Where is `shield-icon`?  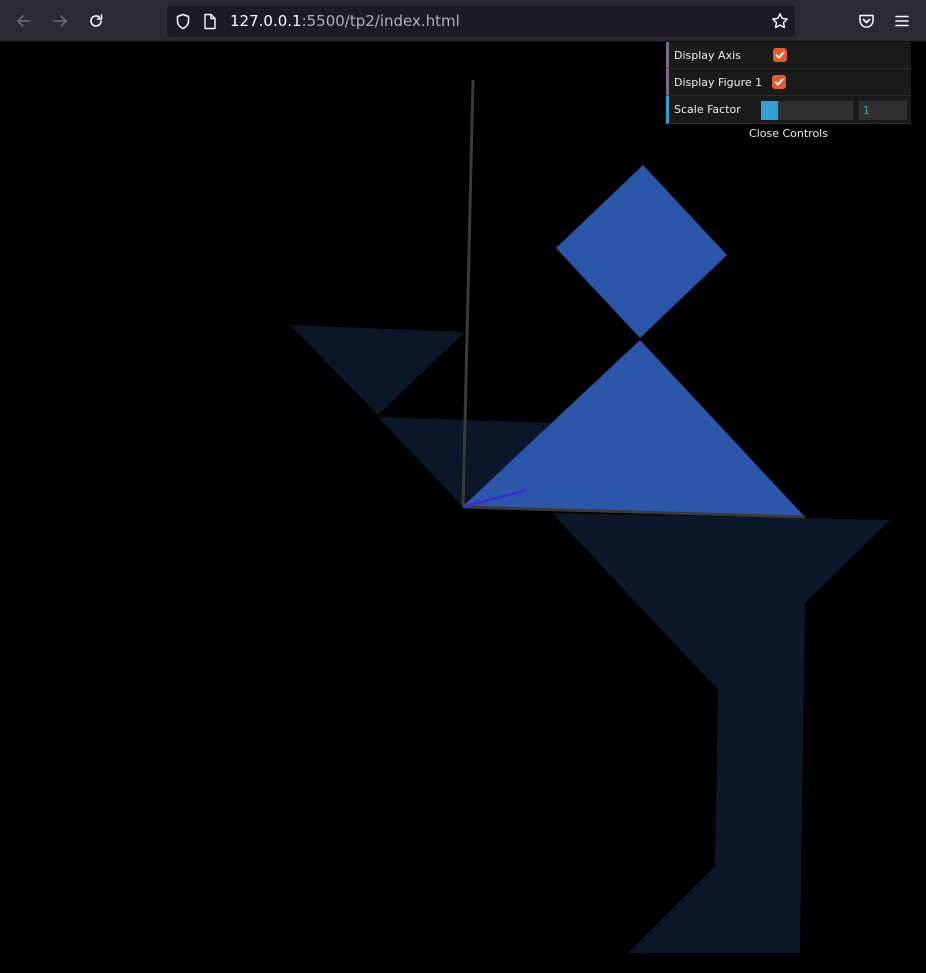 shield-icon is located at coordinates (183, 23).